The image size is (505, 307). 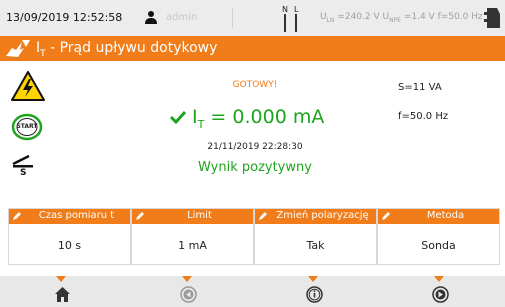 What do you see at coordinates (423, 116) in the screenshot?
I see `frequency-side-value: f=50.0 Hz` at bounding box center [423, 116].